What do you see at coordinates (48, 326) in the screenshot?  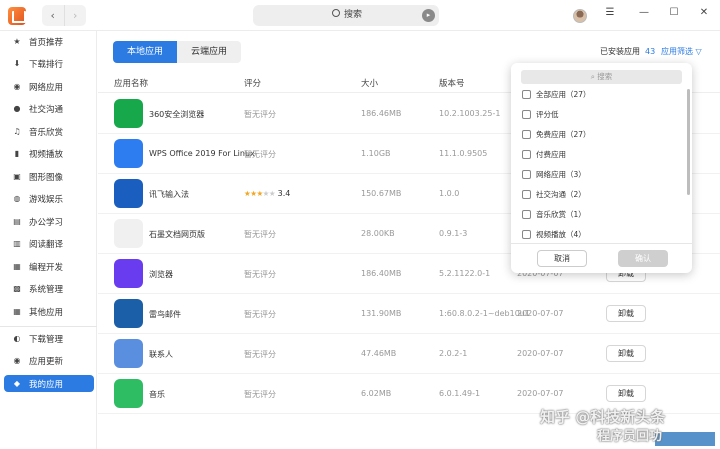 I see `sidebar-divider` at bounding box center [48, 326].